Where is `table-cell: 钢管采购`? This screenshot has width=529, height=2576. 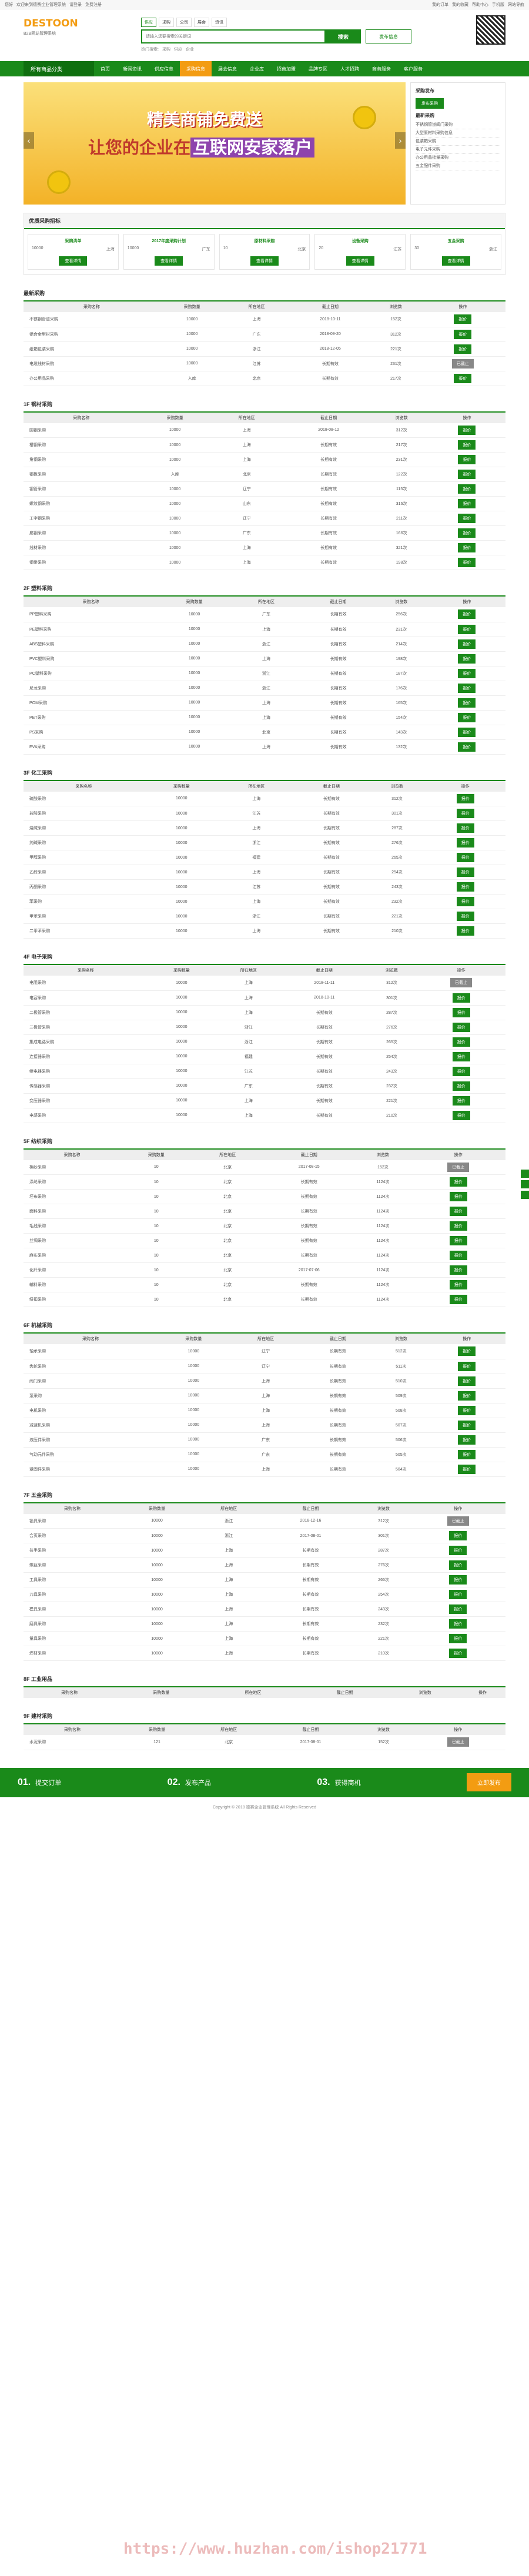 table-cell: 钢管采购 is located at coordinates (81, 489).